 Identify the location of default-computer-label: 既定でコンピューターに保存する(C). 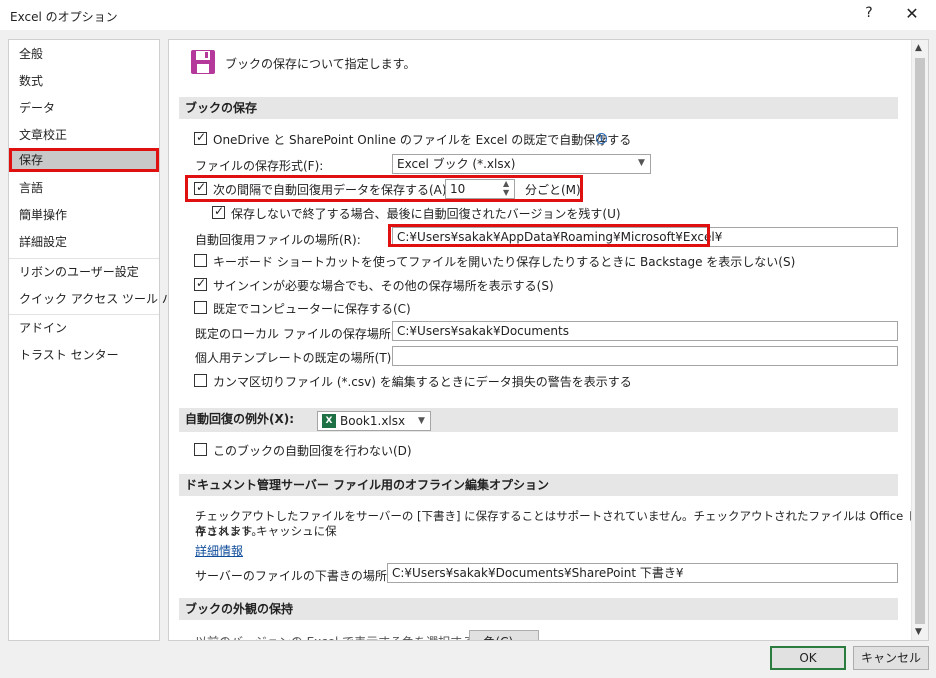
(312, 309).